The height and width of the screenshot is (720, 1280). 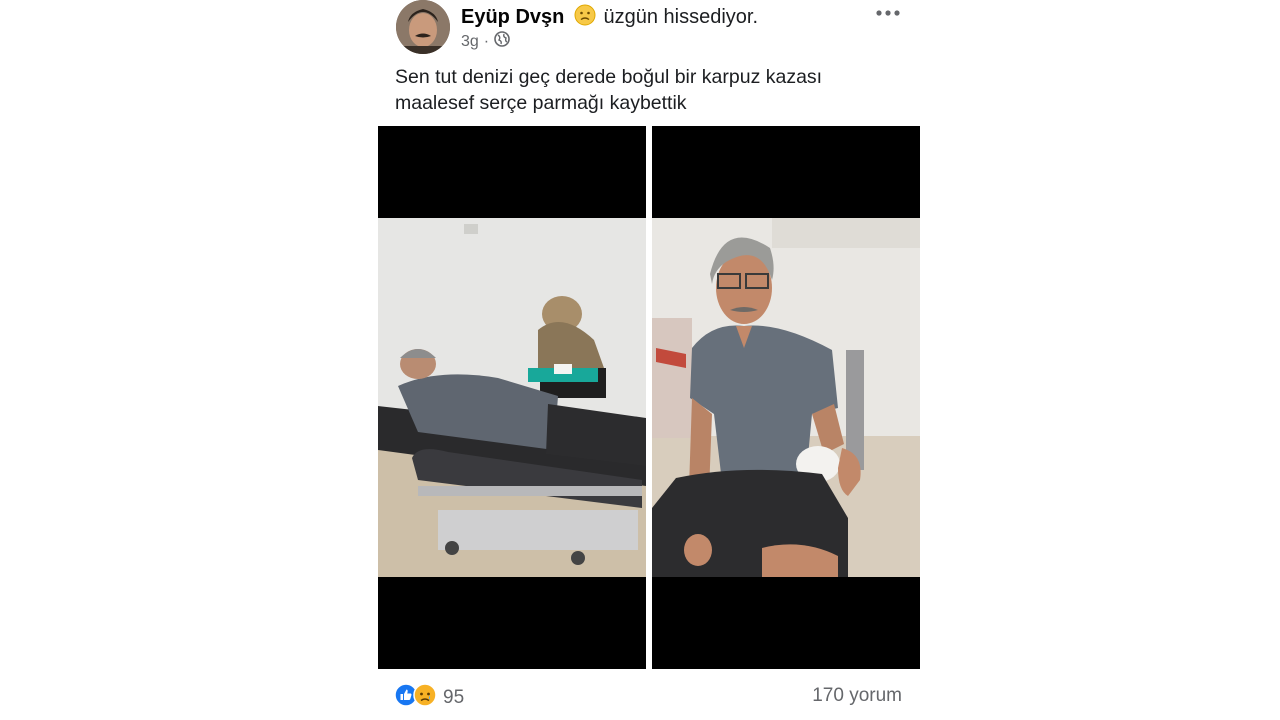 I want to click on more-options-button, so click(x=889, y=13).